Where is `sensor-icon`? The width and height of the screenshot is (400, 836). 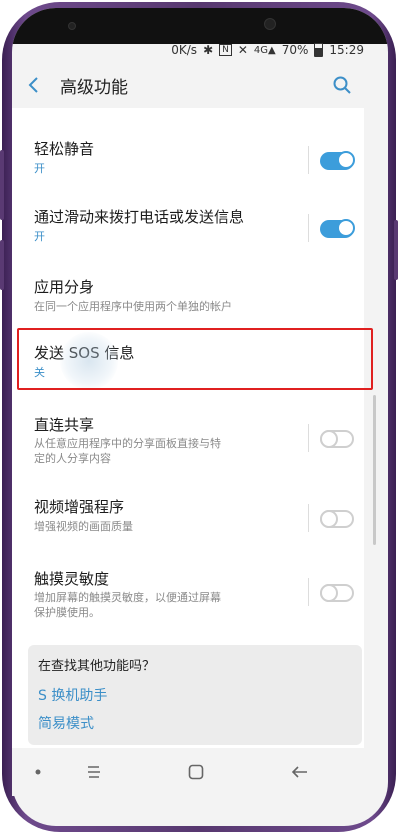
sensor-icon is located at coordinates (72, 26).